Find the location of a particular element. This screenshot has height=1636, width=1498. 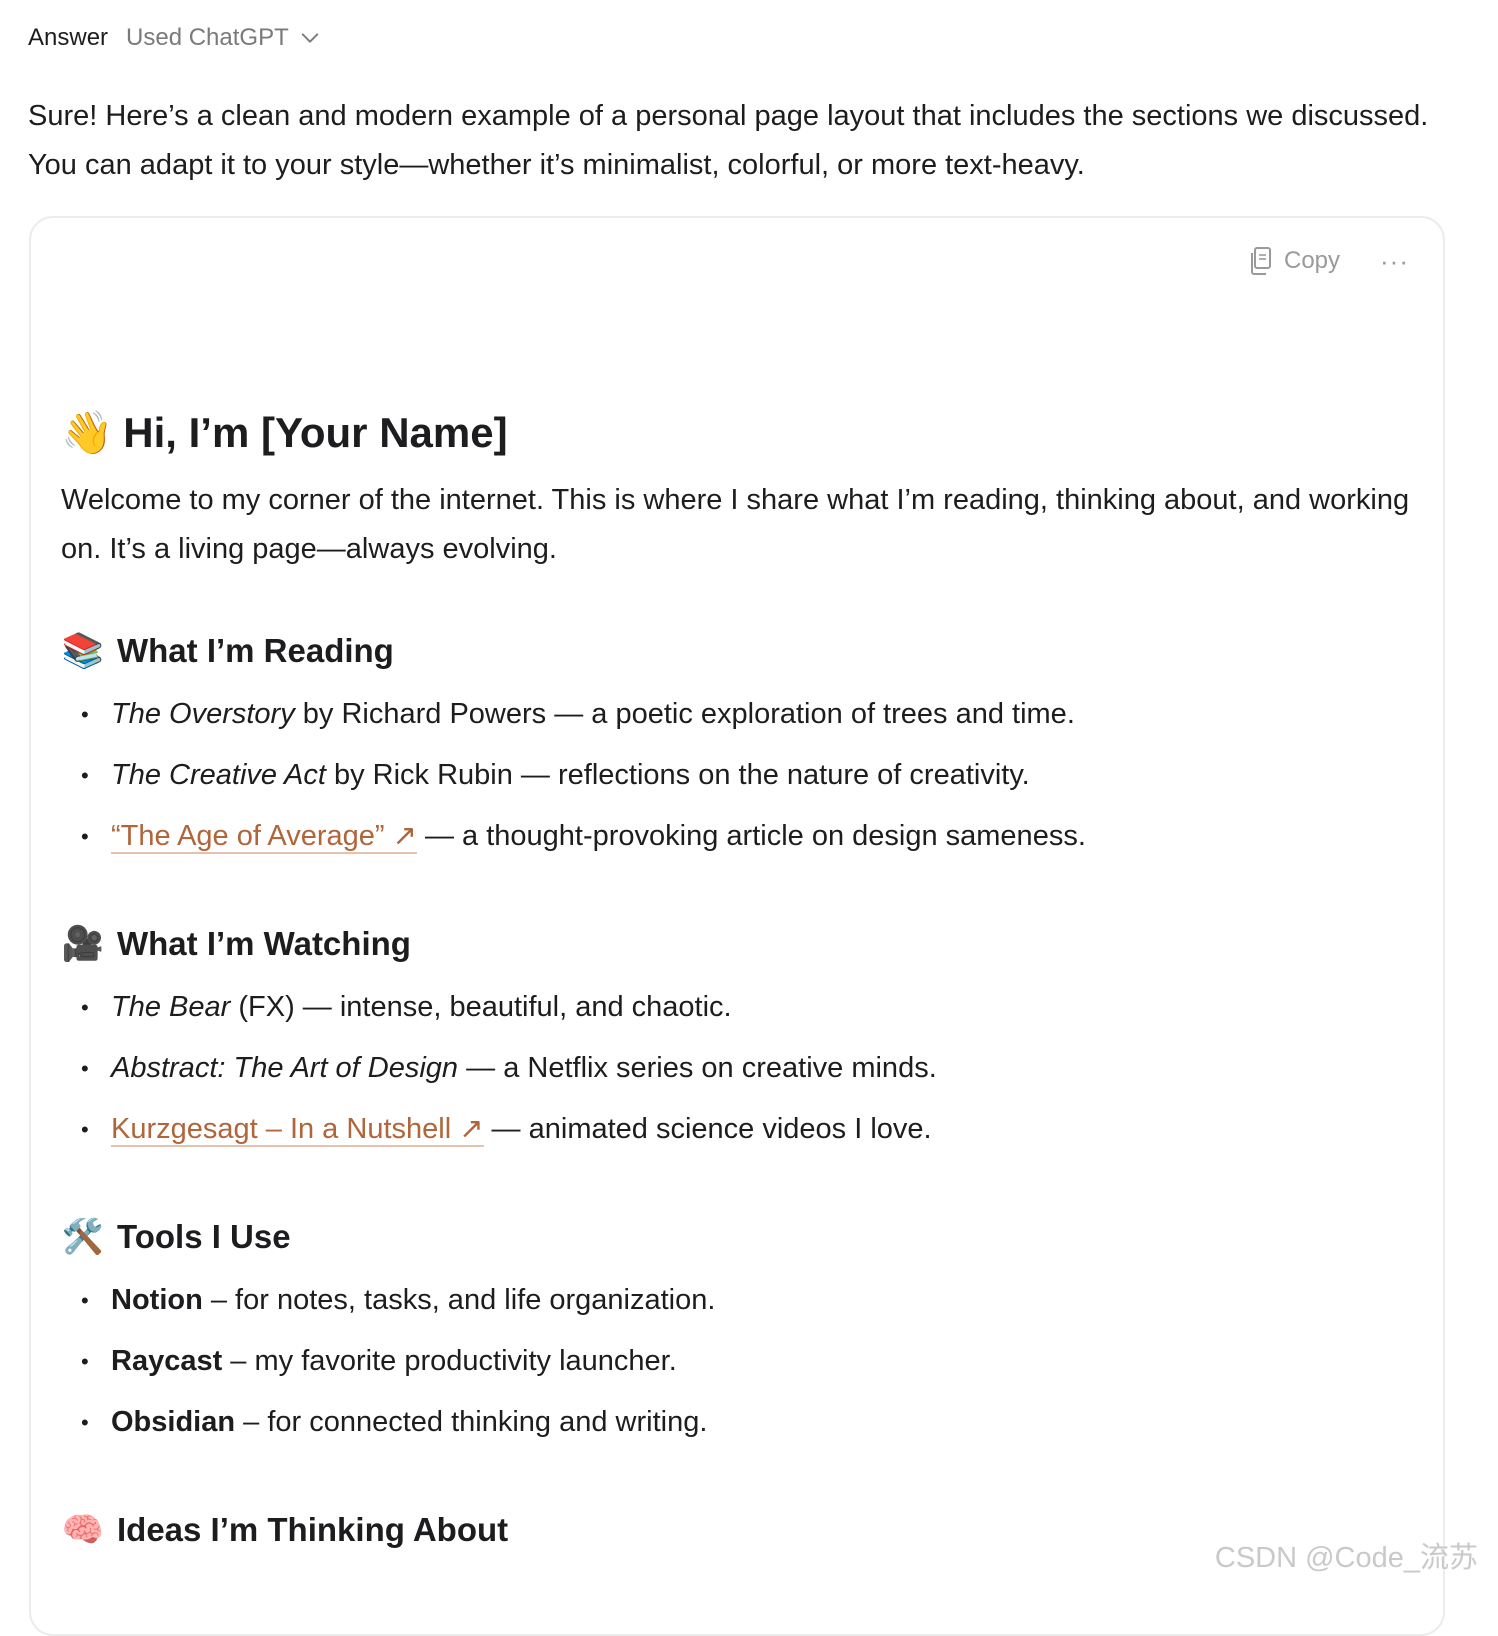

watching-heading-text: What I’m Watching is located at coordinates (264, 943).